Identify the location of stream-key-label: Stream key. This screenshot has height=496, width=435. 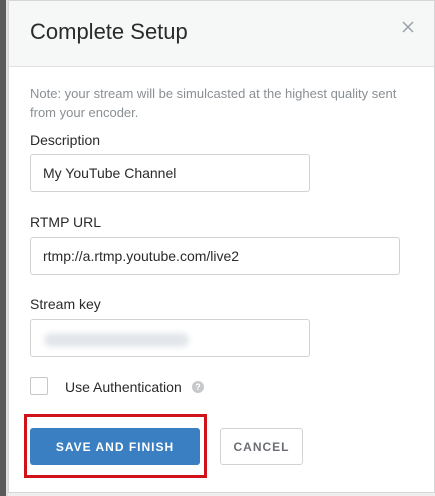
(65, 304).